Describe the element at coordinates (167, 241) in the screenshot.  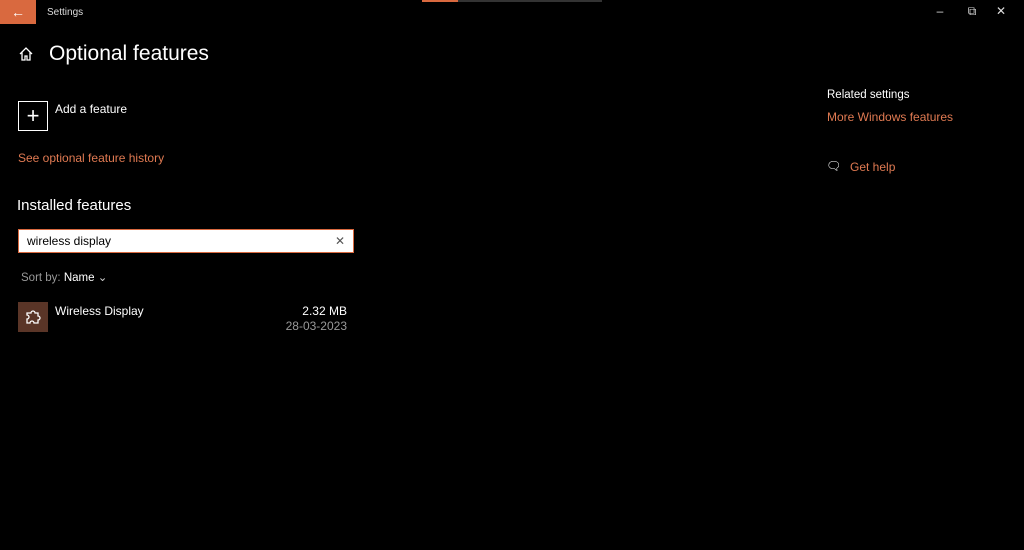
I see `search-input` at that location.